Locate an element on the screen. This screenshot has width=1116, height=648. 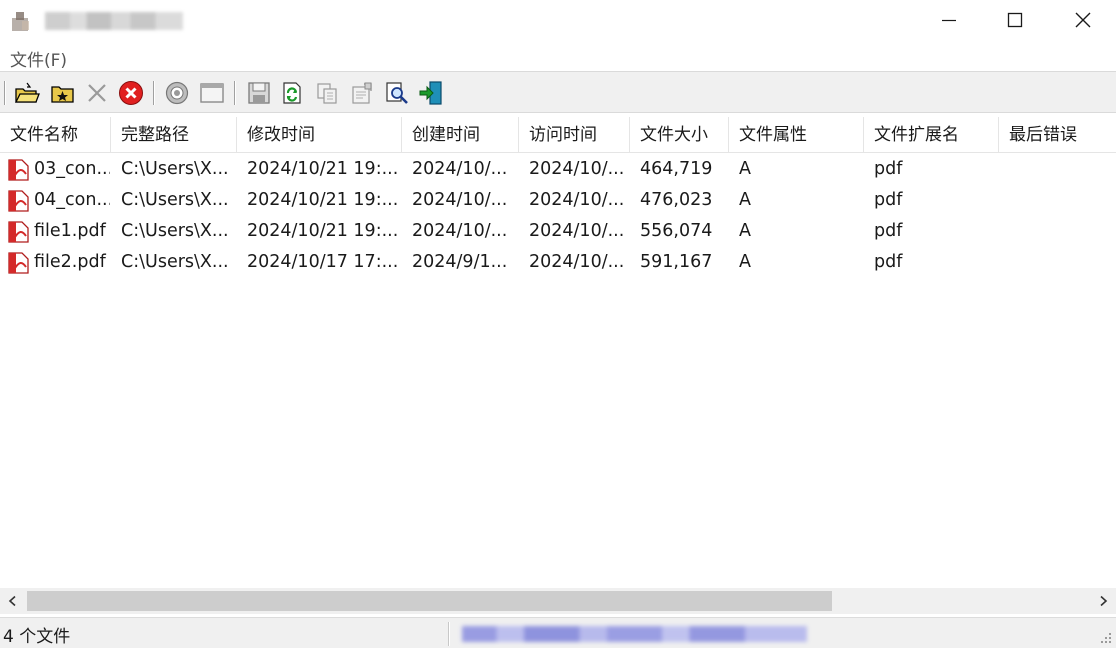
scroll-right-button is located at coordinates (1103, 601).